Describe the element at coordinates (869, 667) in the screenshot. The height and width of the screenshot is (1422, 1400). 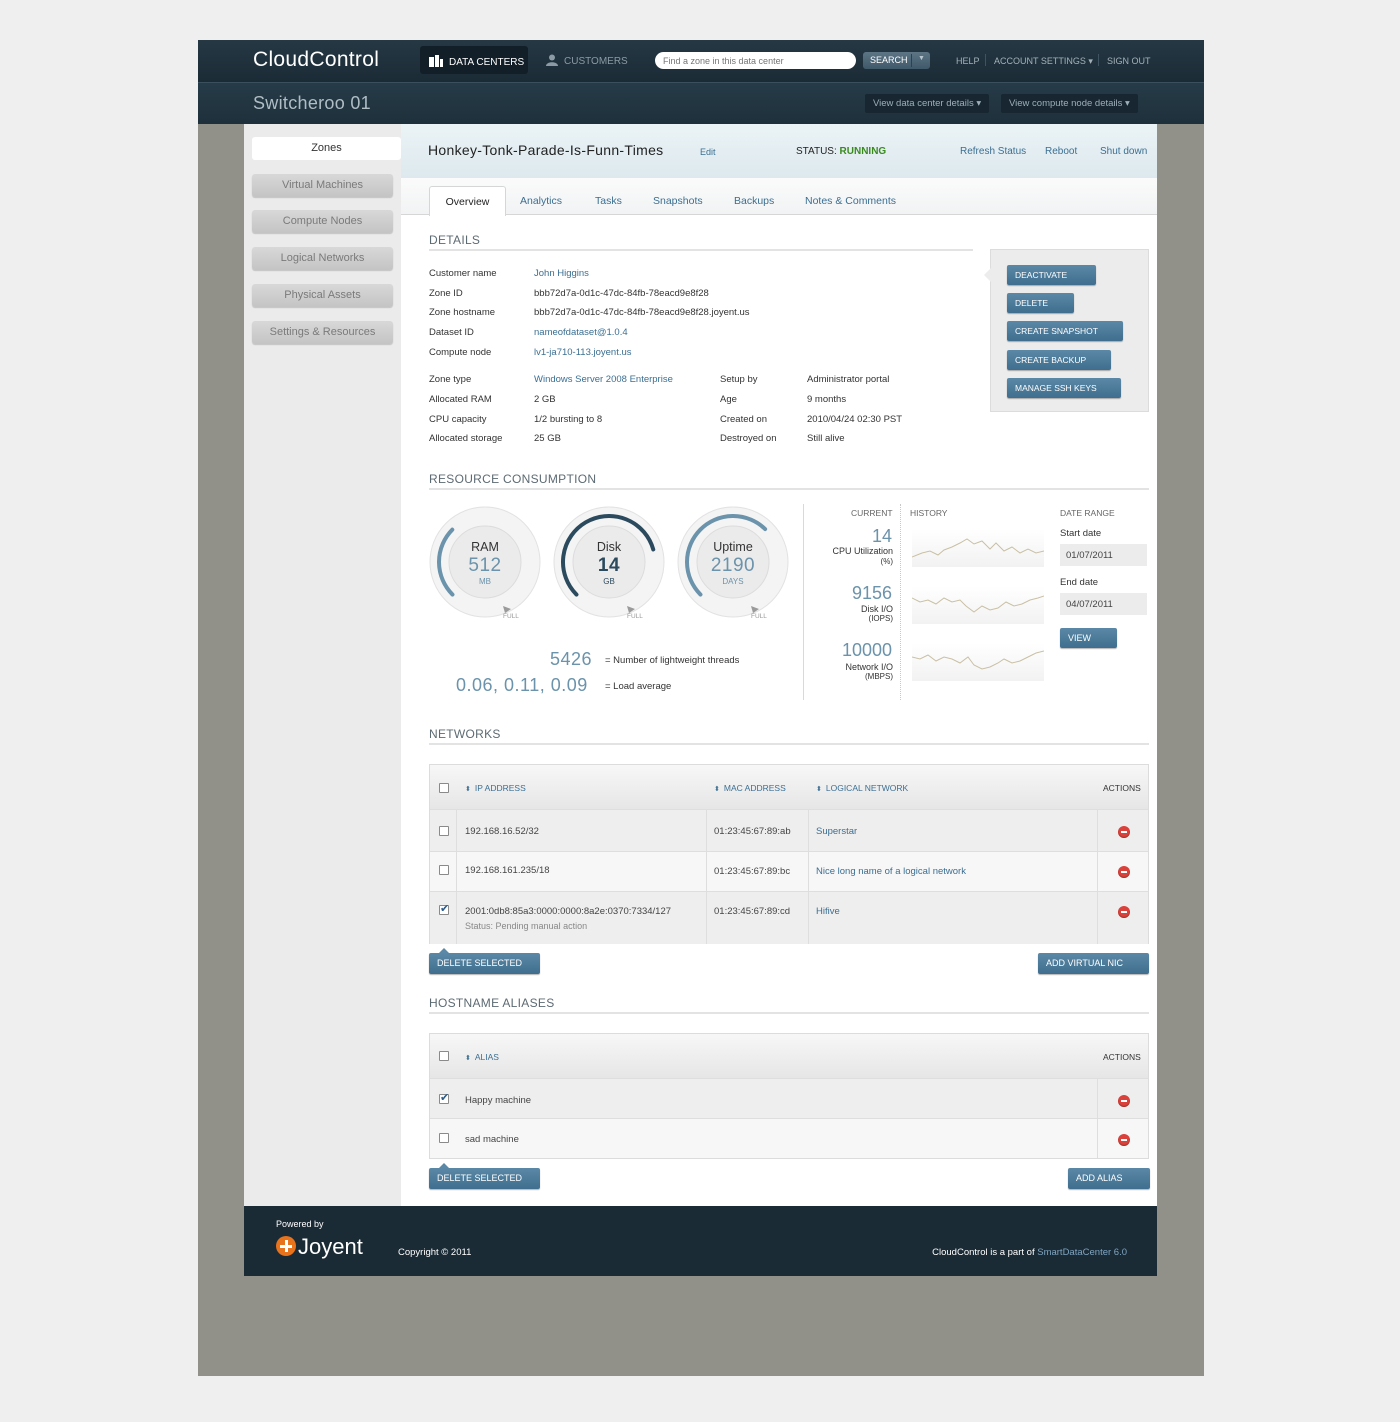
I see `metric-label: Network I/O` at that location.